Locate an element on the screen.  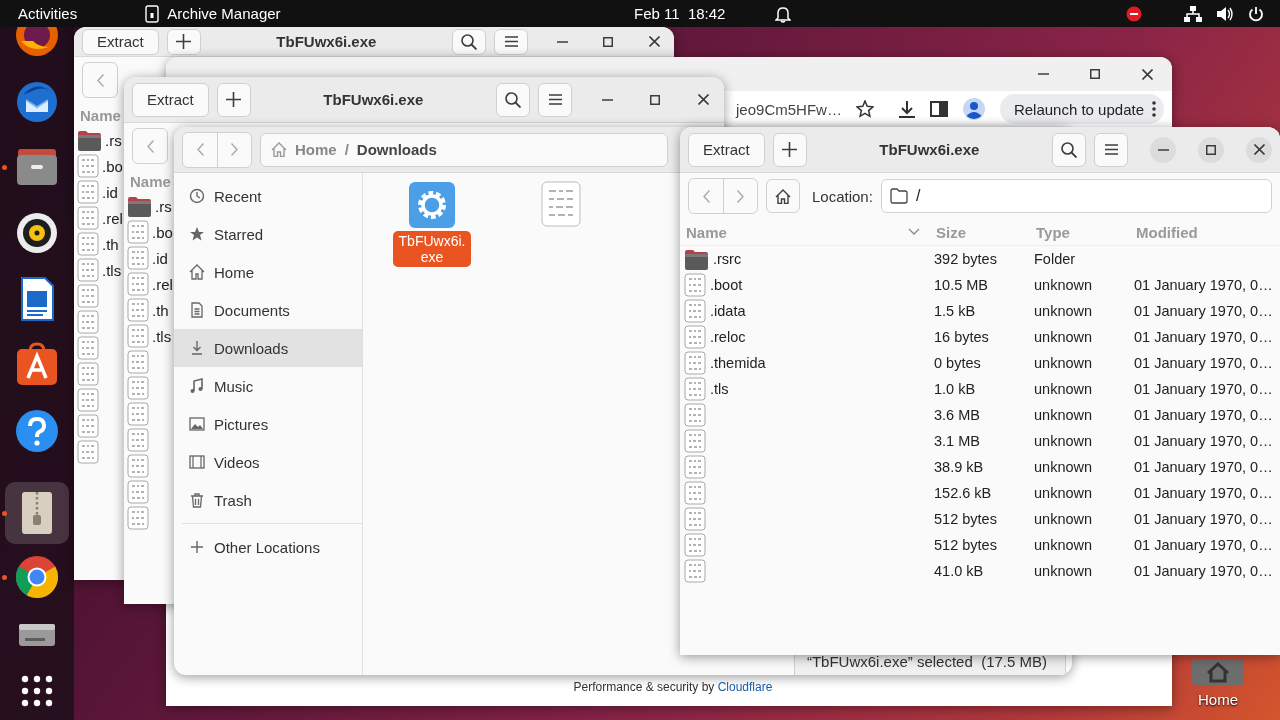
file-size: 3.1 MB is located at coordinates (957, 441).